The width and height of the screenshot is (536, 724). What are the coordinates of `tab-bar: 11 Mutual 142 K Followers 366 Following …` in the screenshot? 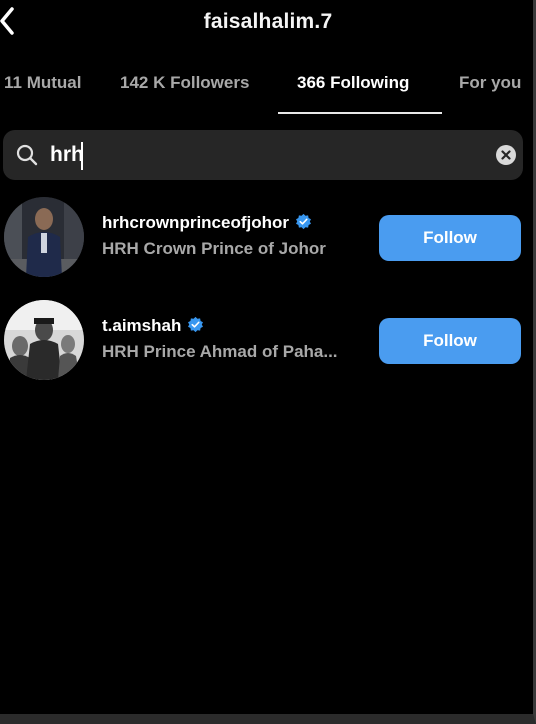 It's located at (268, 88).